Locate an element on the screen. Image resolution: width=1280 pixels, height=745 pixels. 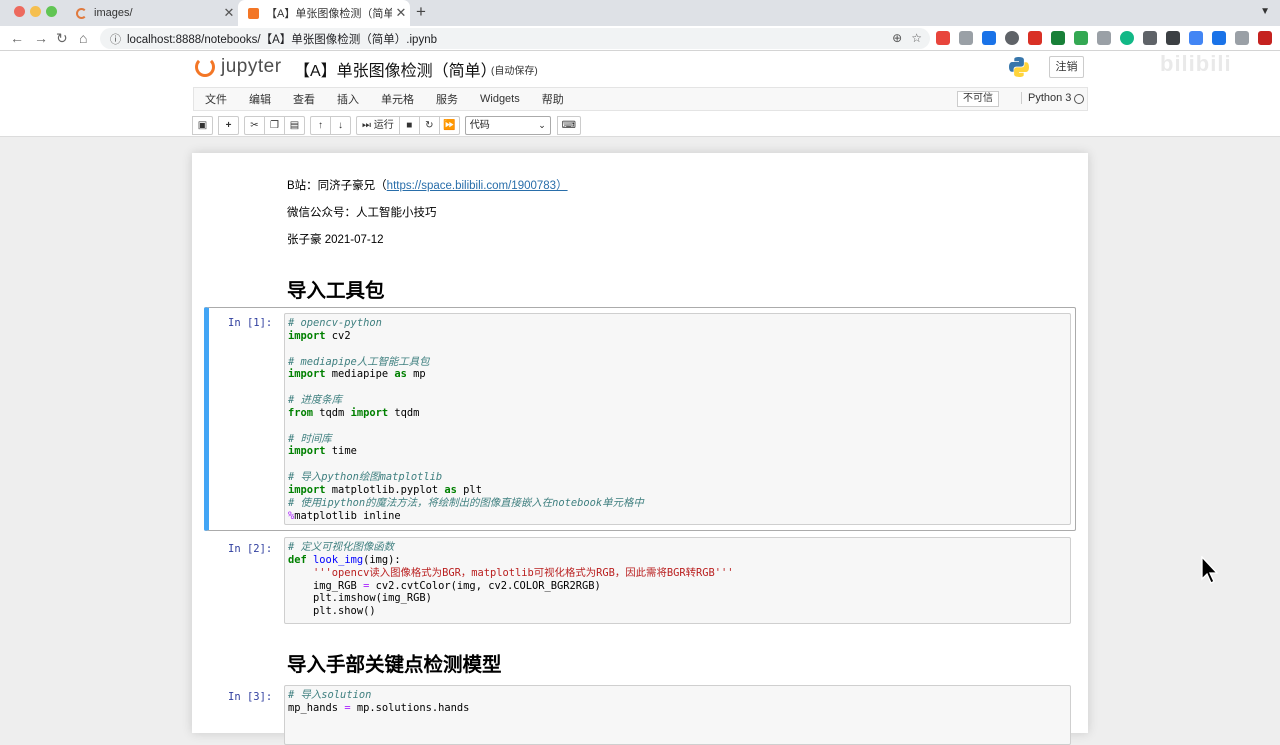
chevron-down-icon: ⌄ is located at coordinates (542, 124).